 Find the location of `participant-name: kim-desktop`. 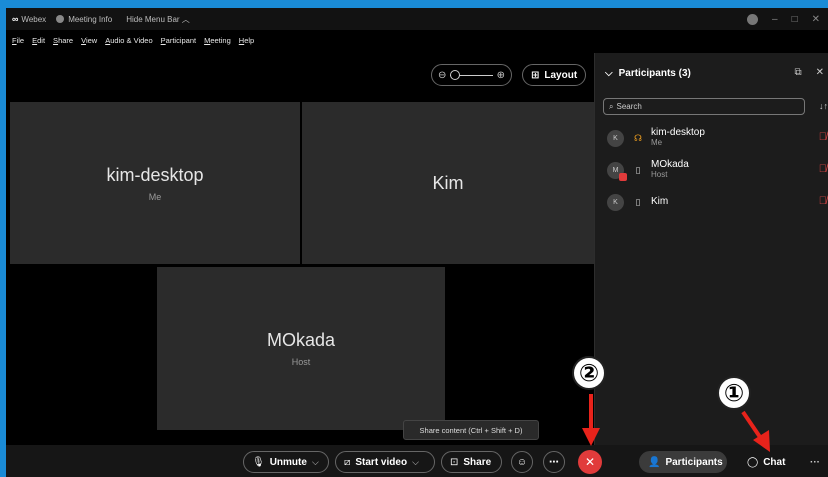

participant-name: kim-desktop is located at coordinates (678, 132).